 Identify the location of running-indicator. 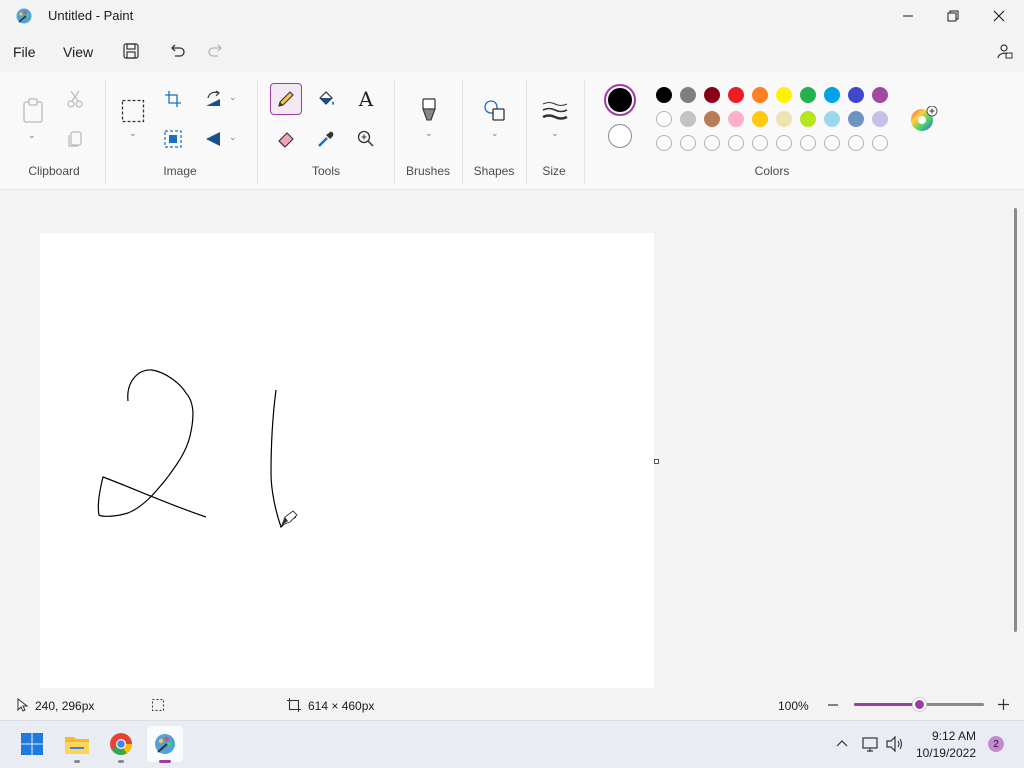
(121, 761).